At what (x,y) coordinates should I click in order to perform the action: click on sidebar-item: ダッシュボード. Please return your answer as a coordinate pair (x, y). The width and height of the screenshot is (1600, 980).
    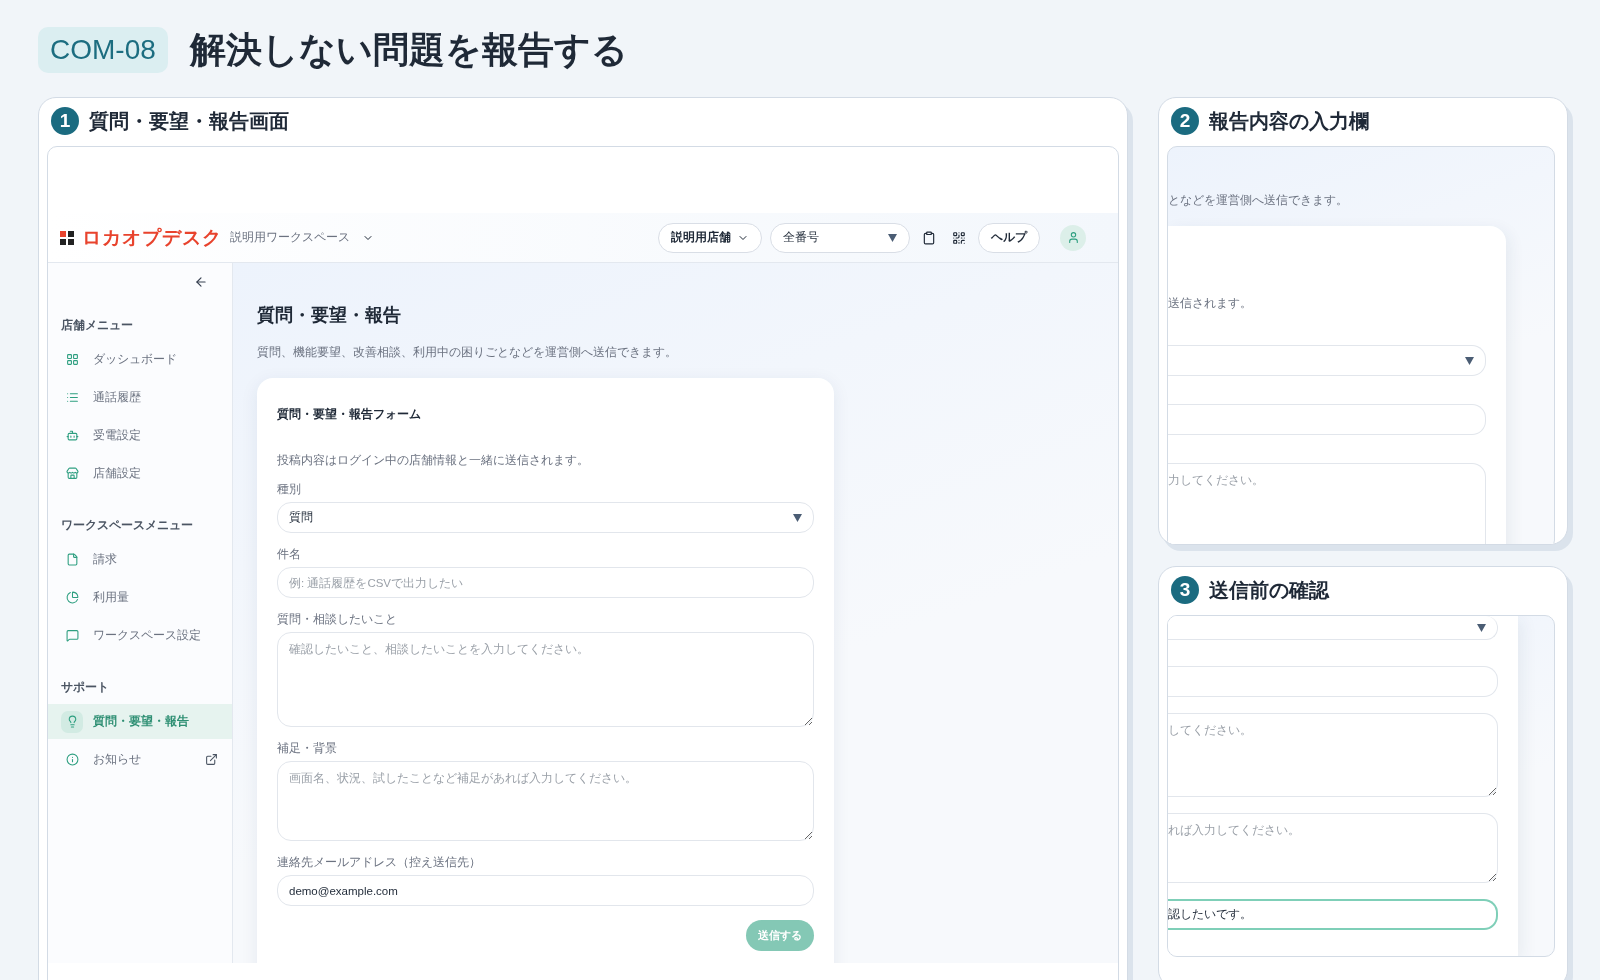
    Looking at the image, I should click on (140, 359).